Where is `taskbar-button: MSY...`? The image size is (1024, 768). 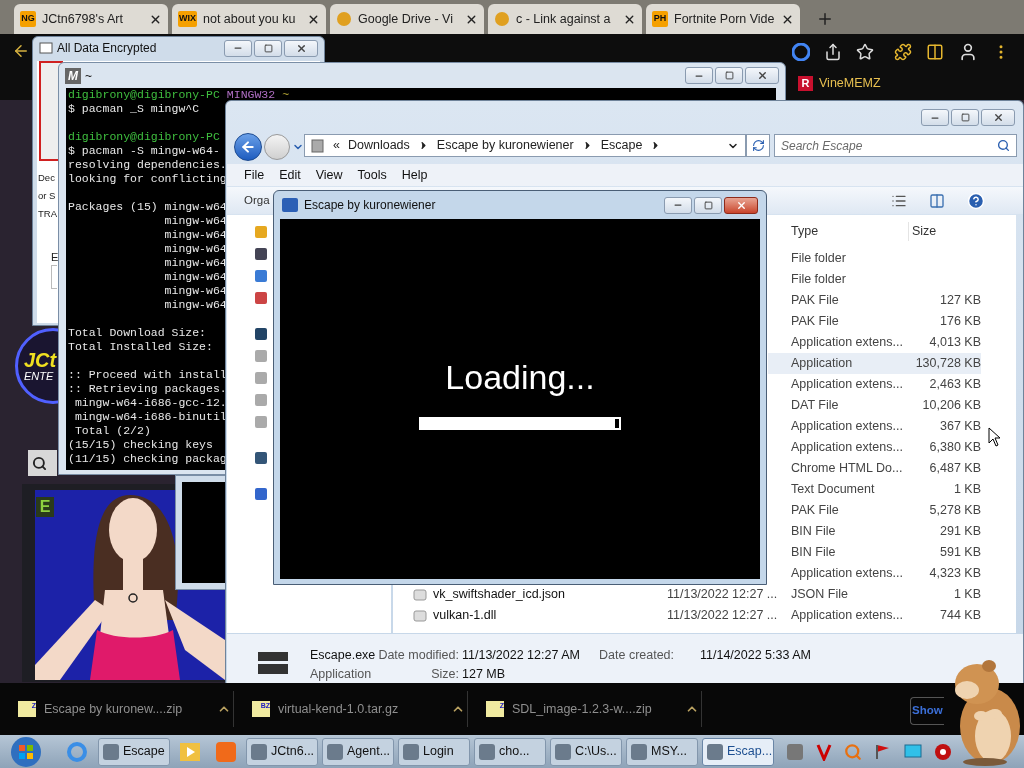
taskbar-button: MSY... is located at coordinates (662, 751).